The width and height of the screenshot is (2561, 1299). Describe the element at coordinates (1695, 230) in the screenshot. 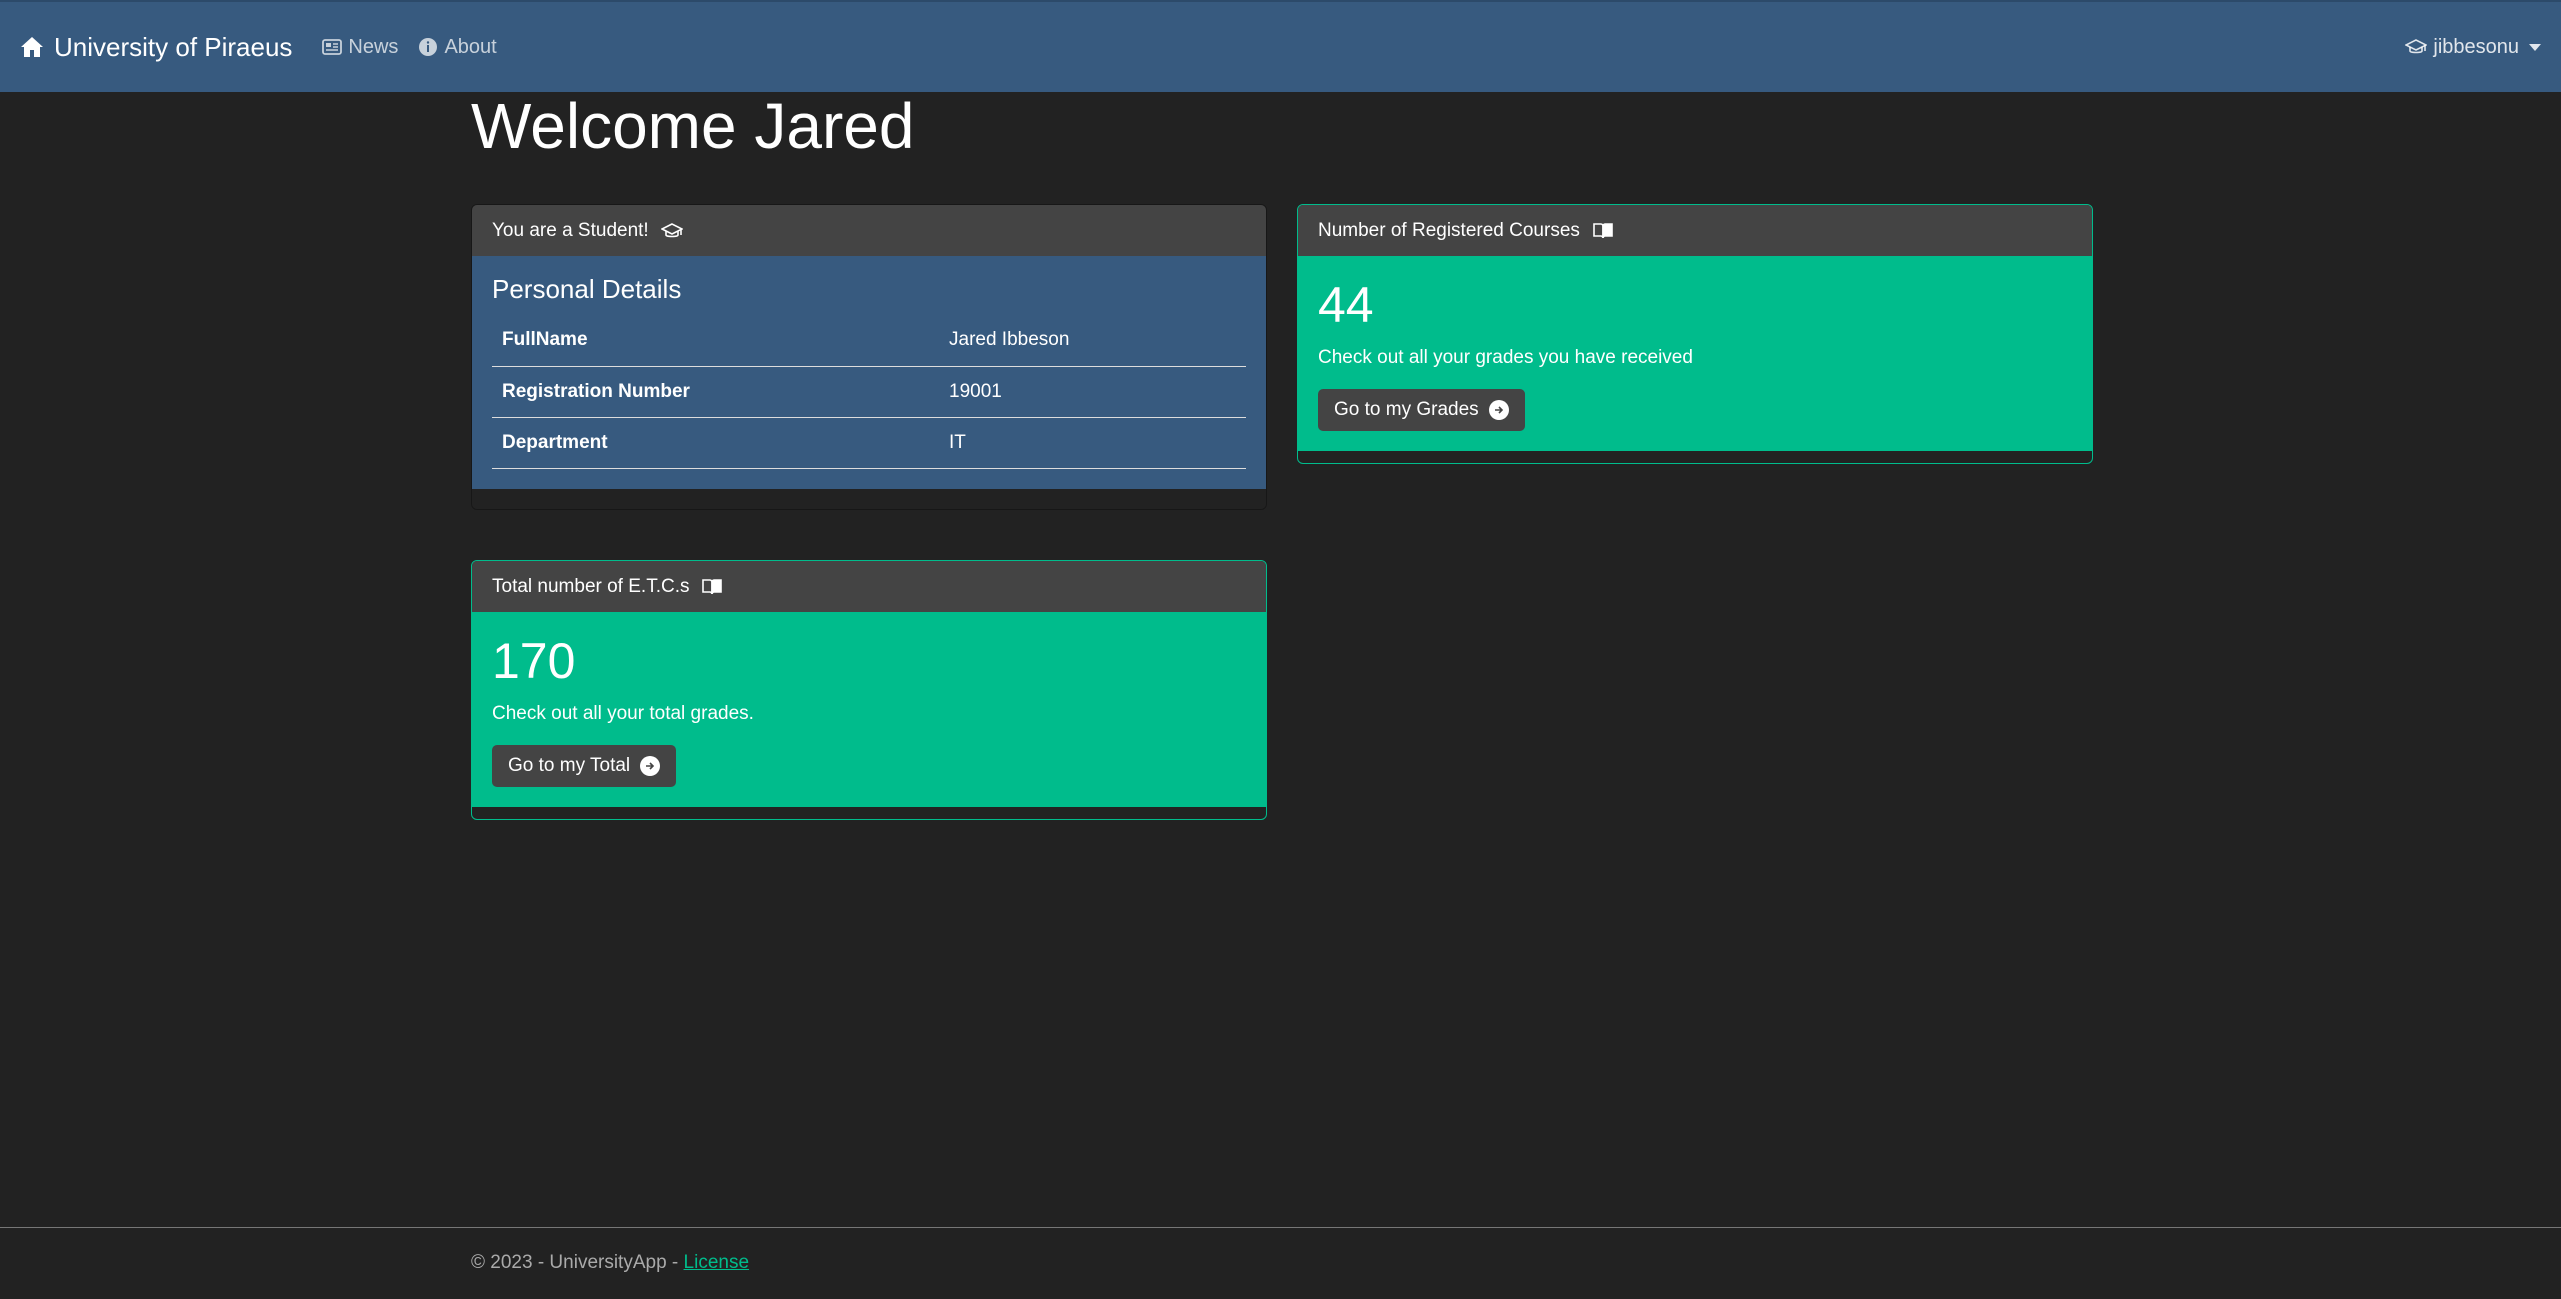

I see `courses-card-header: Number of Registered Courses` at that location.